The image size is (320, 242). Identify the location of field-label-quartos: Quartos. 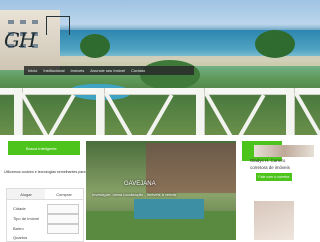
(20, 237).